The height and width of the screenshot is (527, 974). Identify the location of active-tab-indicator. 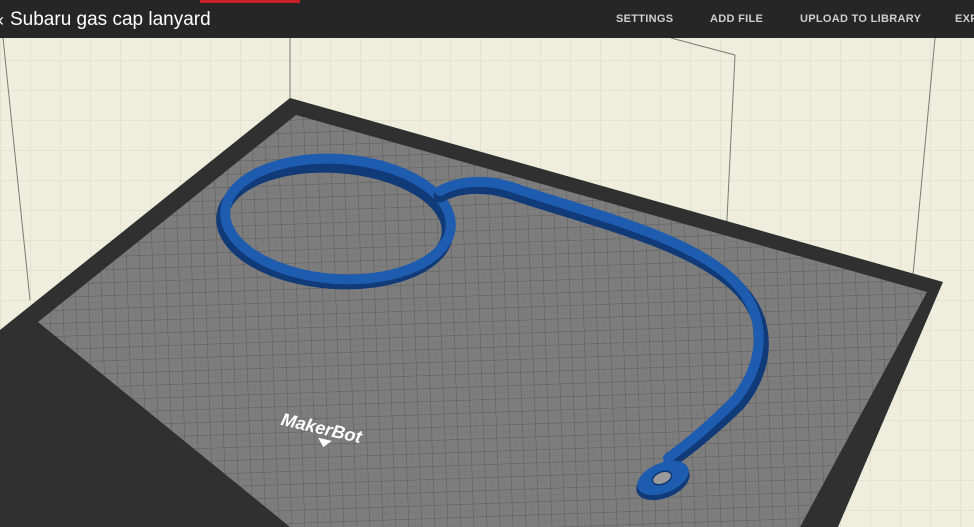
(250, 1).